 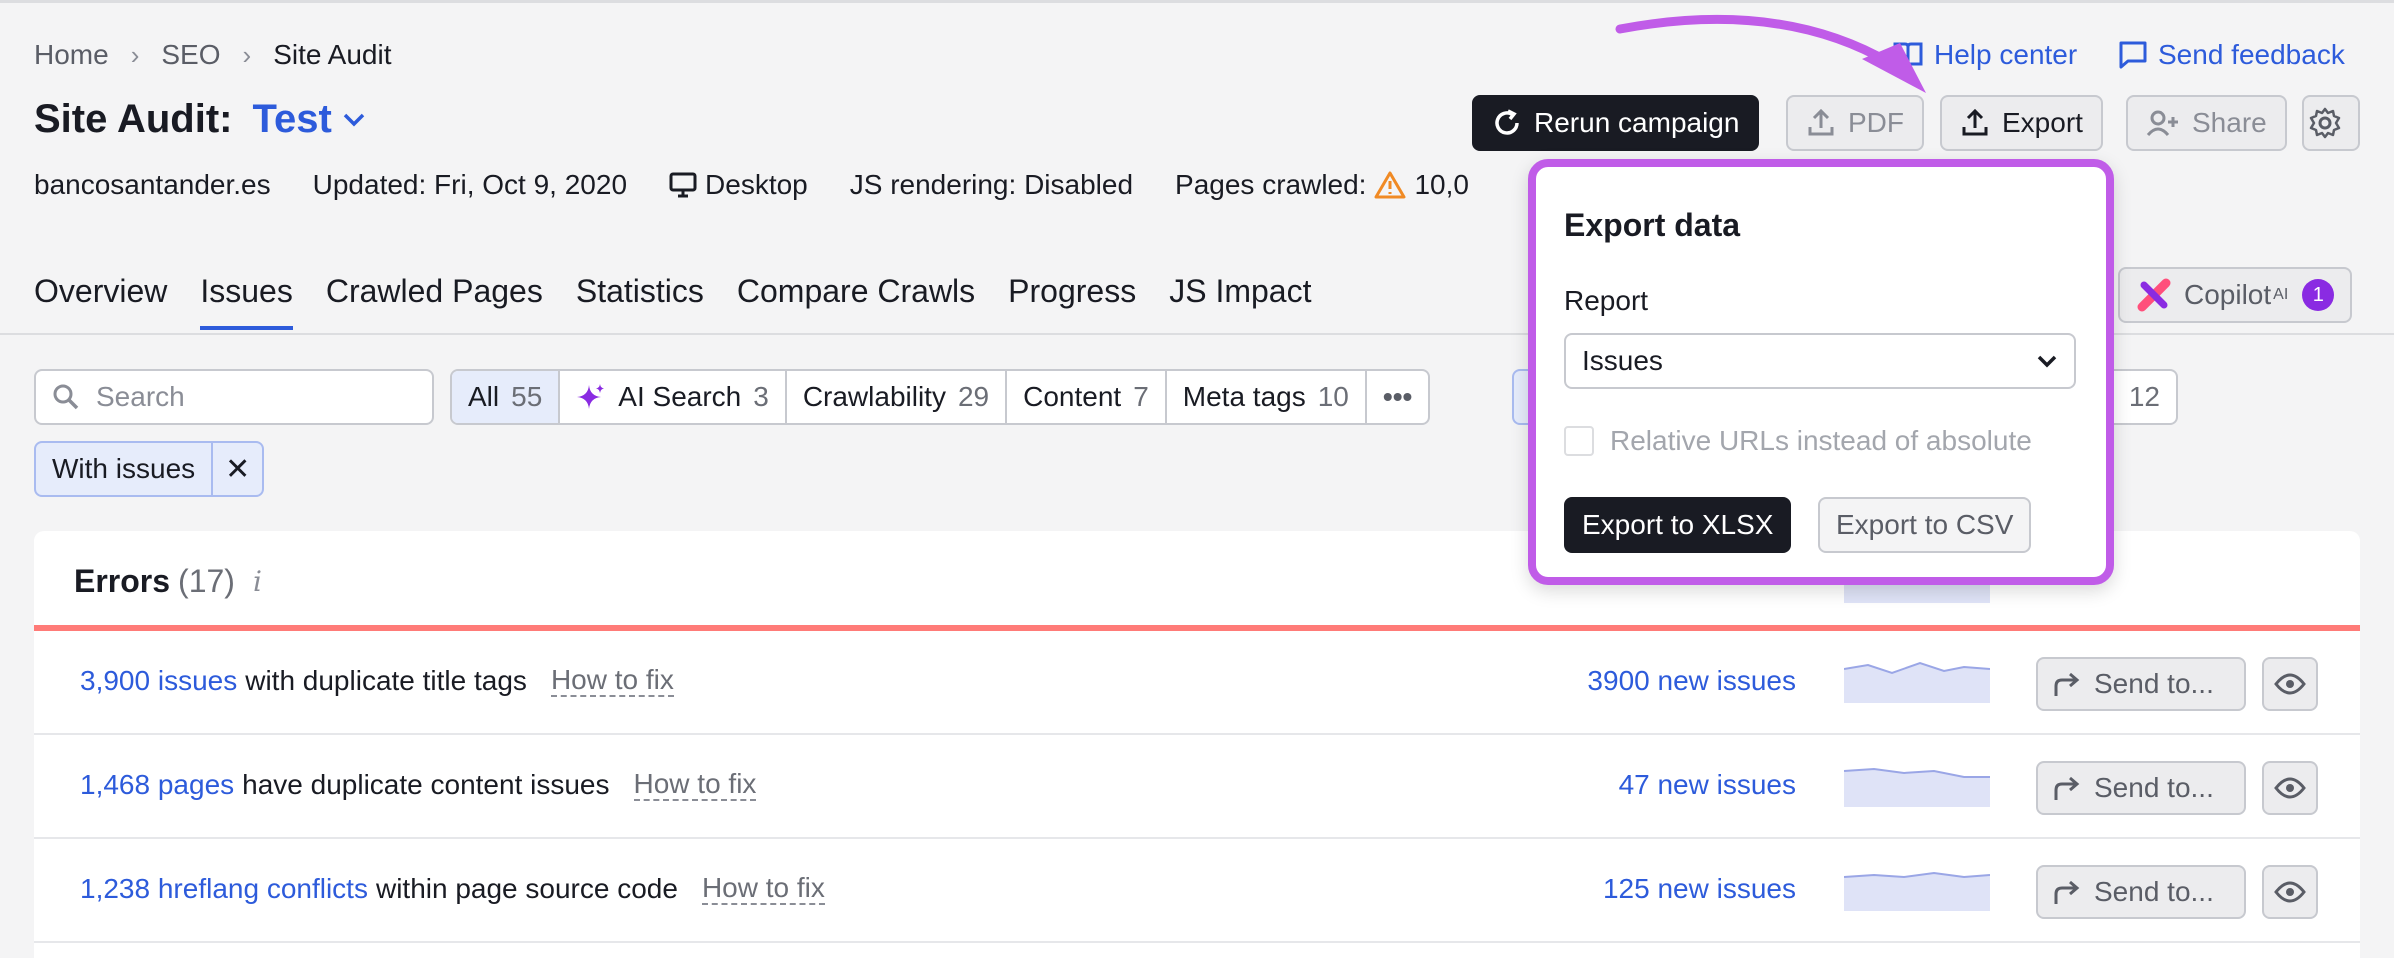 What do you see at coordinates (158, 681) in the screenshot?
I see `issue-link: 3,900 issues` at bounding box center [158, 681].